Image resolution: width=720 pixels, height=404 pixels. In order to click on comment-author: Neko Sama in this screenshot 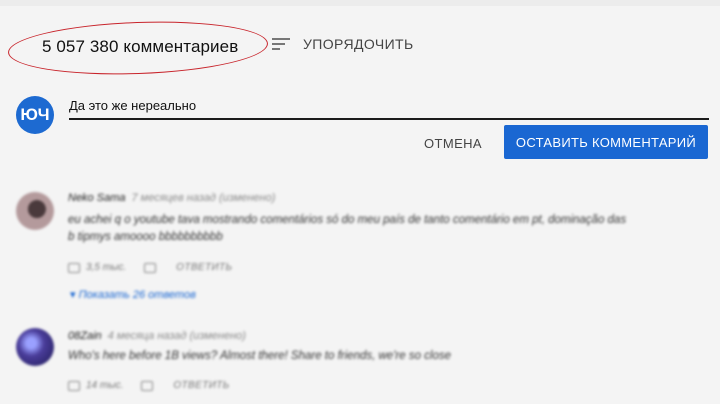, I will do `click(96, 198)`.